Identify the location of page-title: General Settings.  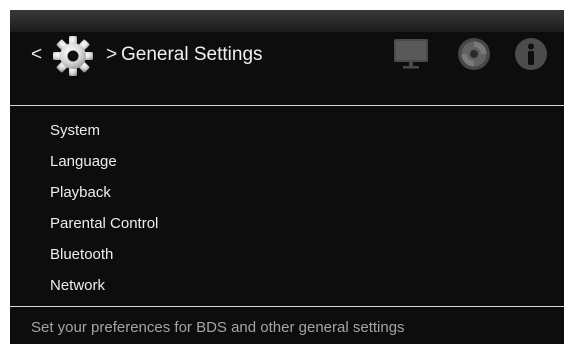
(192, 54).